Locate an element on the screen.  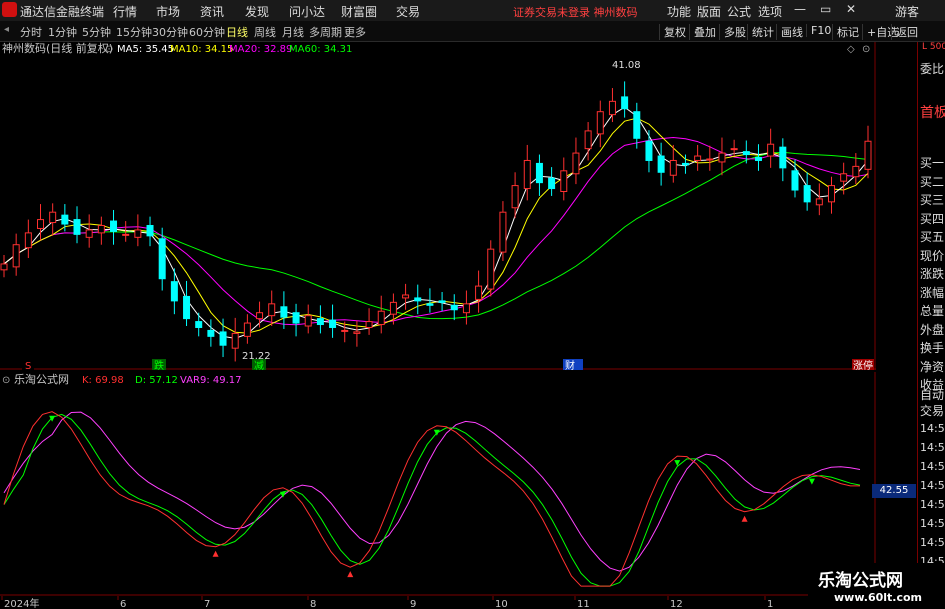
guest-label: 游客 is located at coordinates (907, 11).